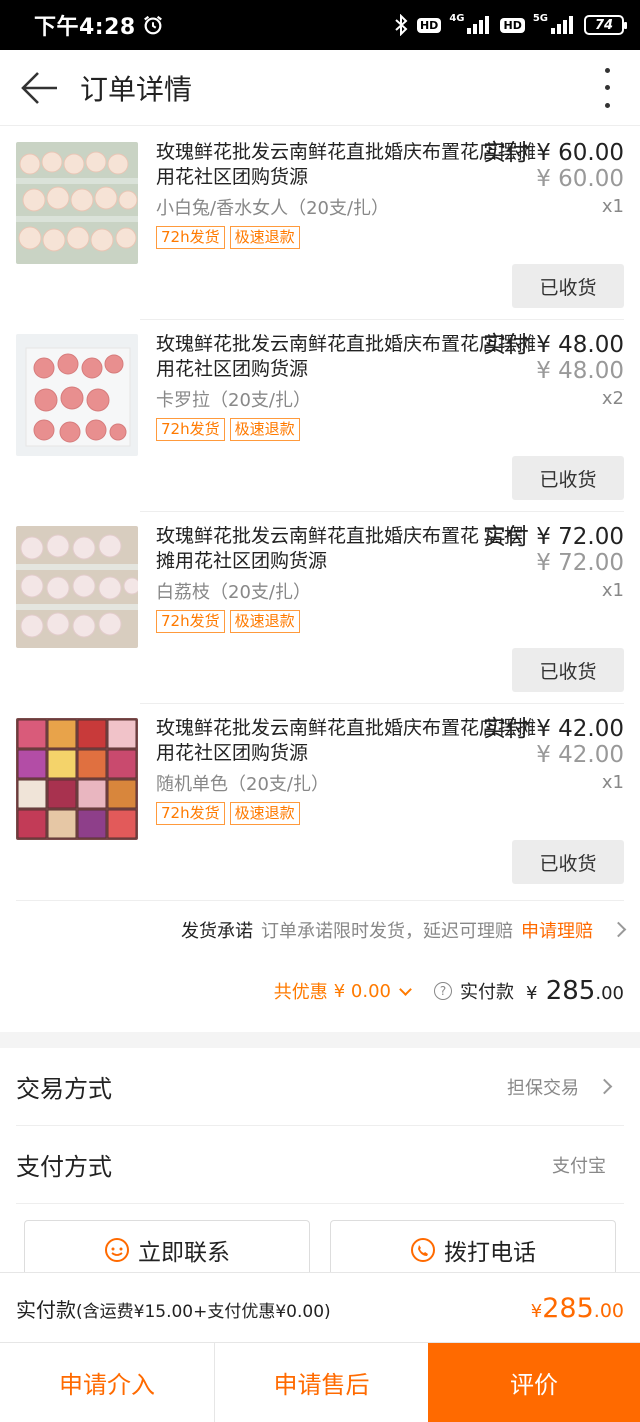 Image resolution: width=640 pixels, height=1422 pixels. Describe the element at coordinates (136, 89) in the screenshot. I see `page-title: 订单详情` at that location.